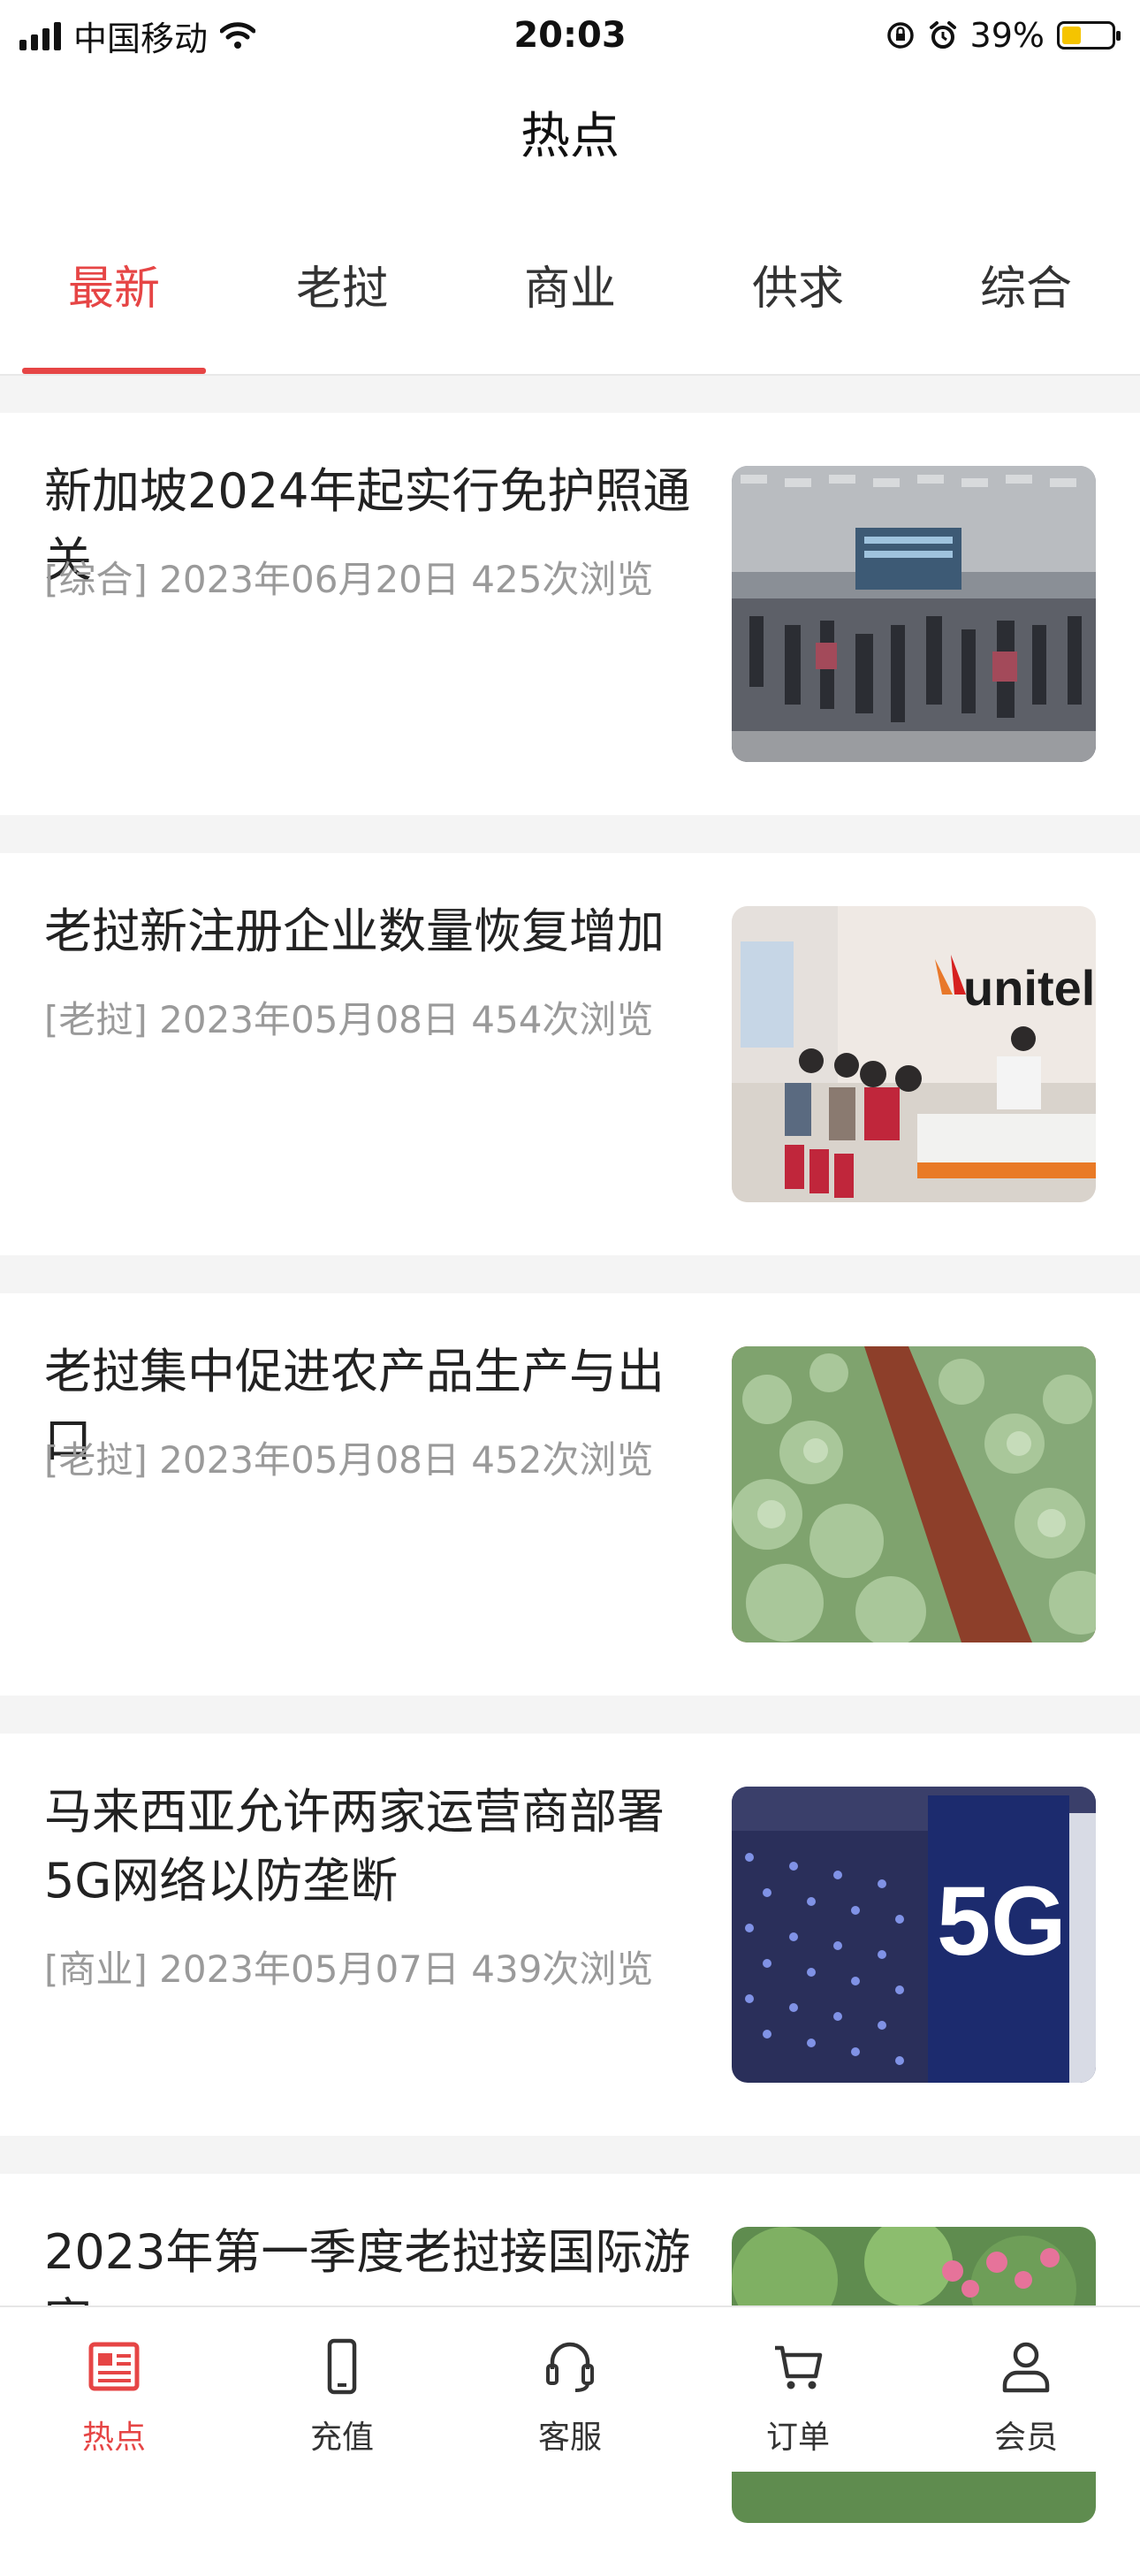  What do you see at coordinates (342, 289) in the screenshot?
I see `tab-laos: 老挝` at bounding box center [342, 289].